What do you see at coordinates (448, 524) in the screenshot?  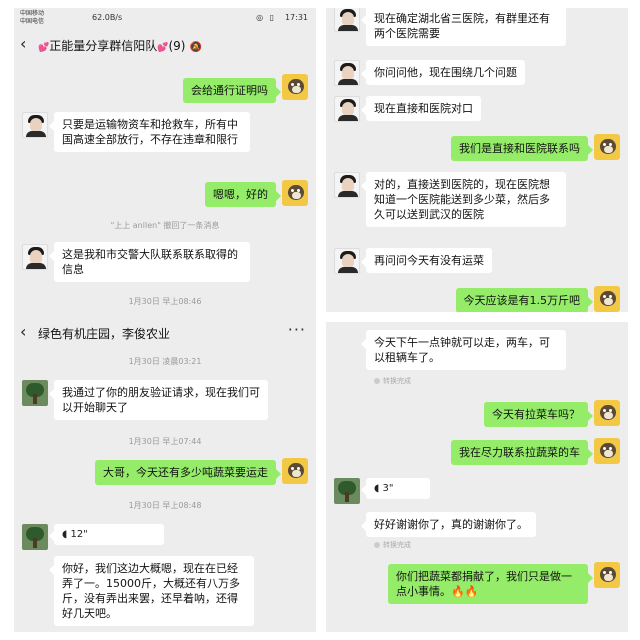 I see `message-bubble: 好好谢谢你了，真的谢谢你了。` at bounding box center [448, 524].